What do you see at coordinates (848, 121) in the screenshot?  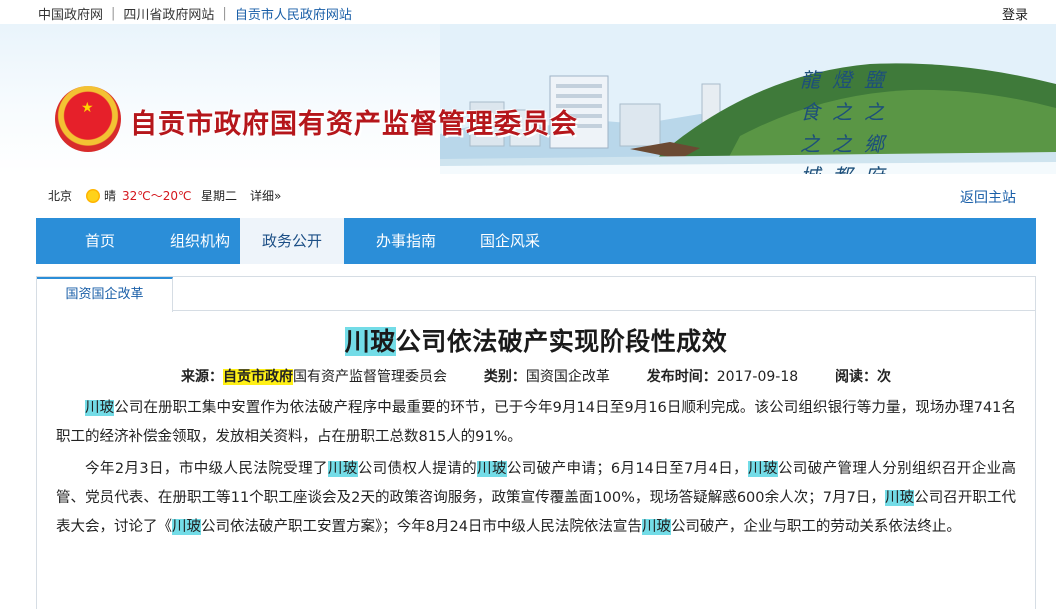 I see `calligraphy-slogan: 龍燈鹽食之之之之鄉城都府` at bounding box center [848, 121].